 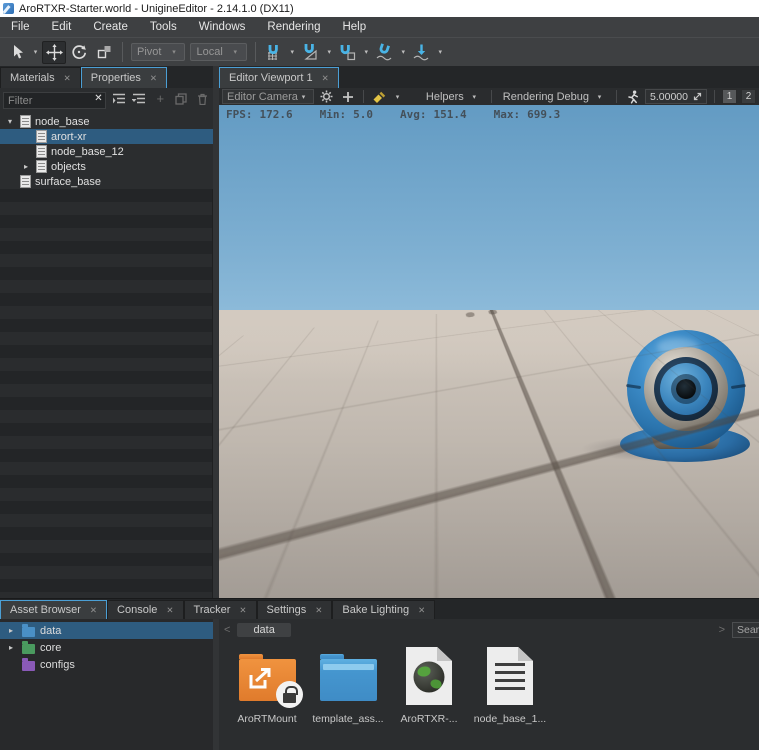 I want to click on tab-bake-lighting-close-icon: ✕, so click(x=421, y=610).